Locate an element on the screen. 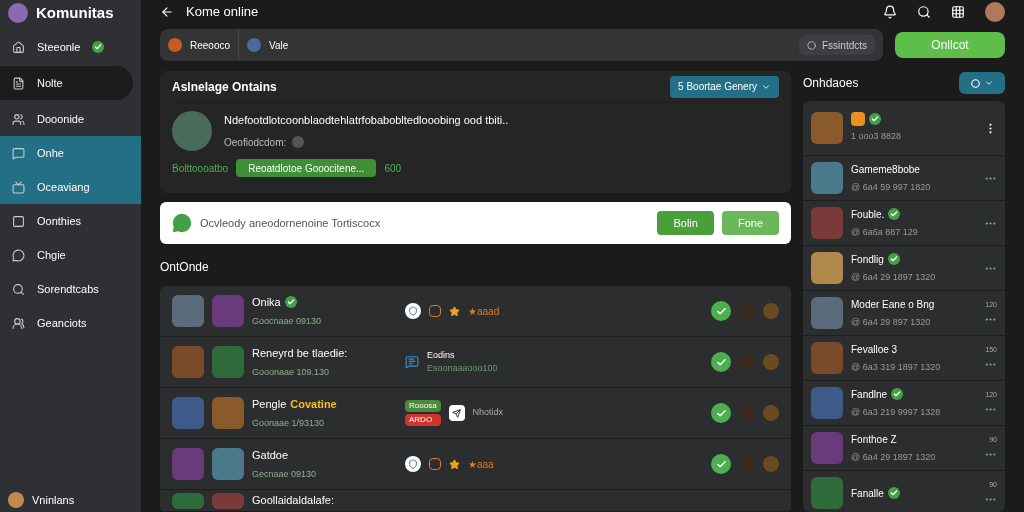 This screenshot has height=512, width=1024. post-subtitle: Oeofiodcdom: is located at coordinates (255, 142).